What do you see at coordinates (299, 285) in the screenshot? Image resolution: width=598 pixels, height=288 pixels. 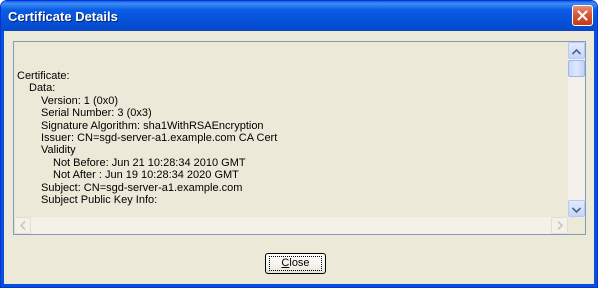 I see `window-frame-bottom` at bounding box center [299, 285].